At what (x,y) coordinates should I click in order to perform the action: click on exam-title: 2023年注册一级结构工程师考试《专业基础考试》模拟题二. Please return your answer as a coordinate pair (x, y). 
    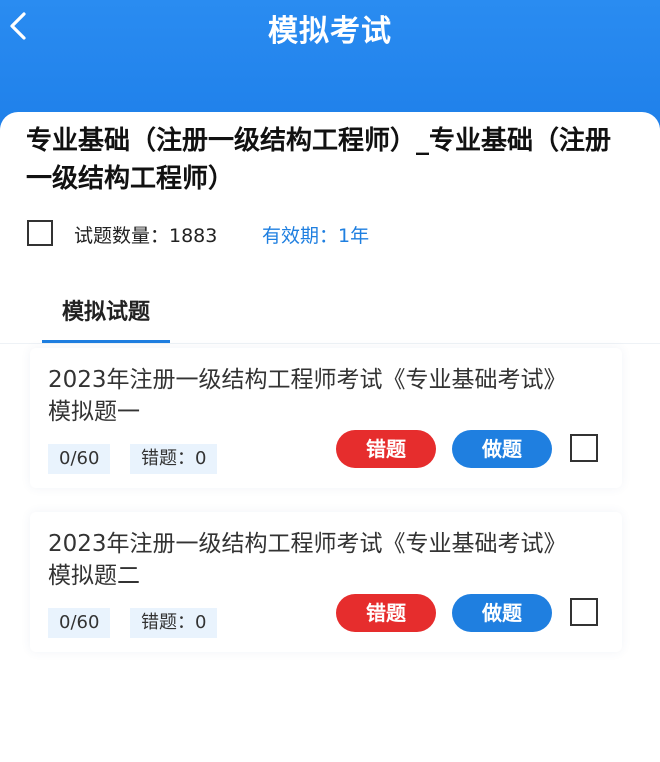
    Looking at the image, I should click on (307, 560).